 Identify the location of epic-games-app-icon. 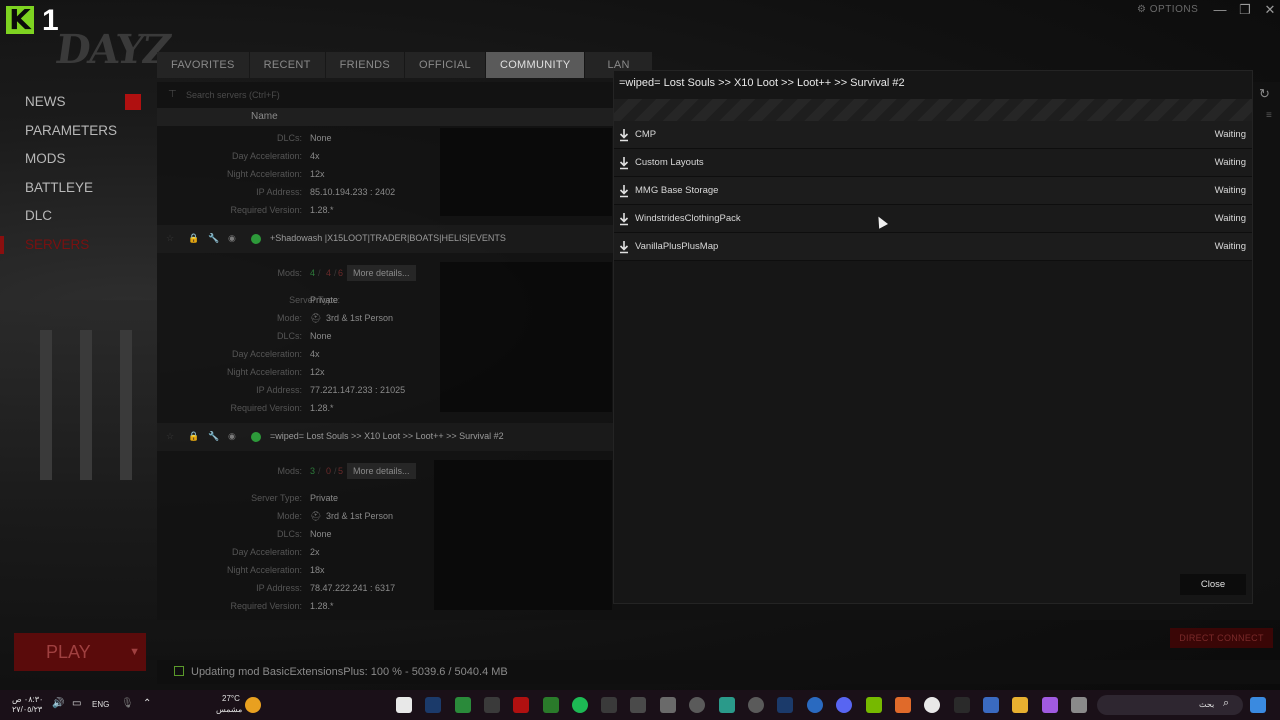
(962, 705).